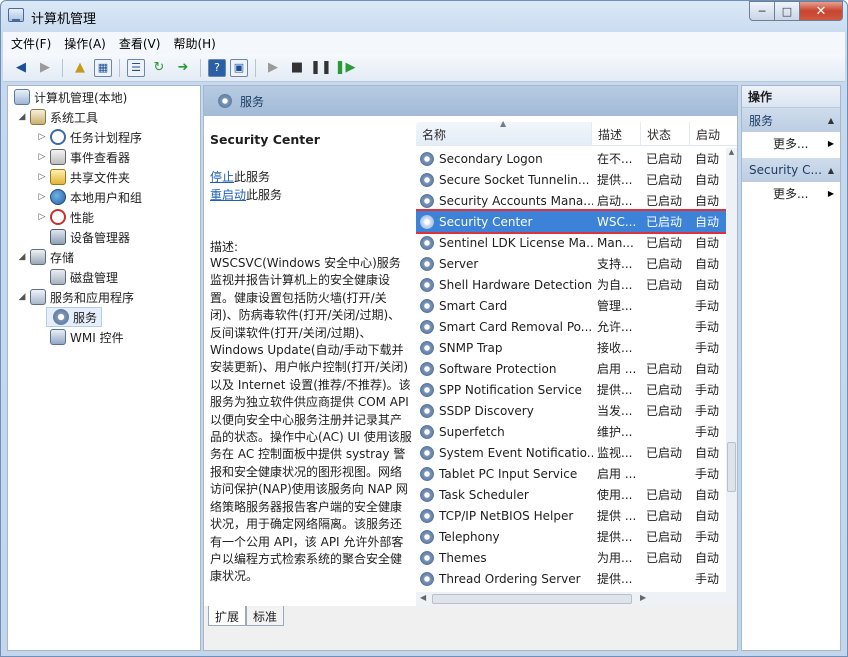  What do you see at coordinates (103, 67) in the screenshot?
I see `show-hide-tree-icon: ▦` at bounding box center [103, 67].